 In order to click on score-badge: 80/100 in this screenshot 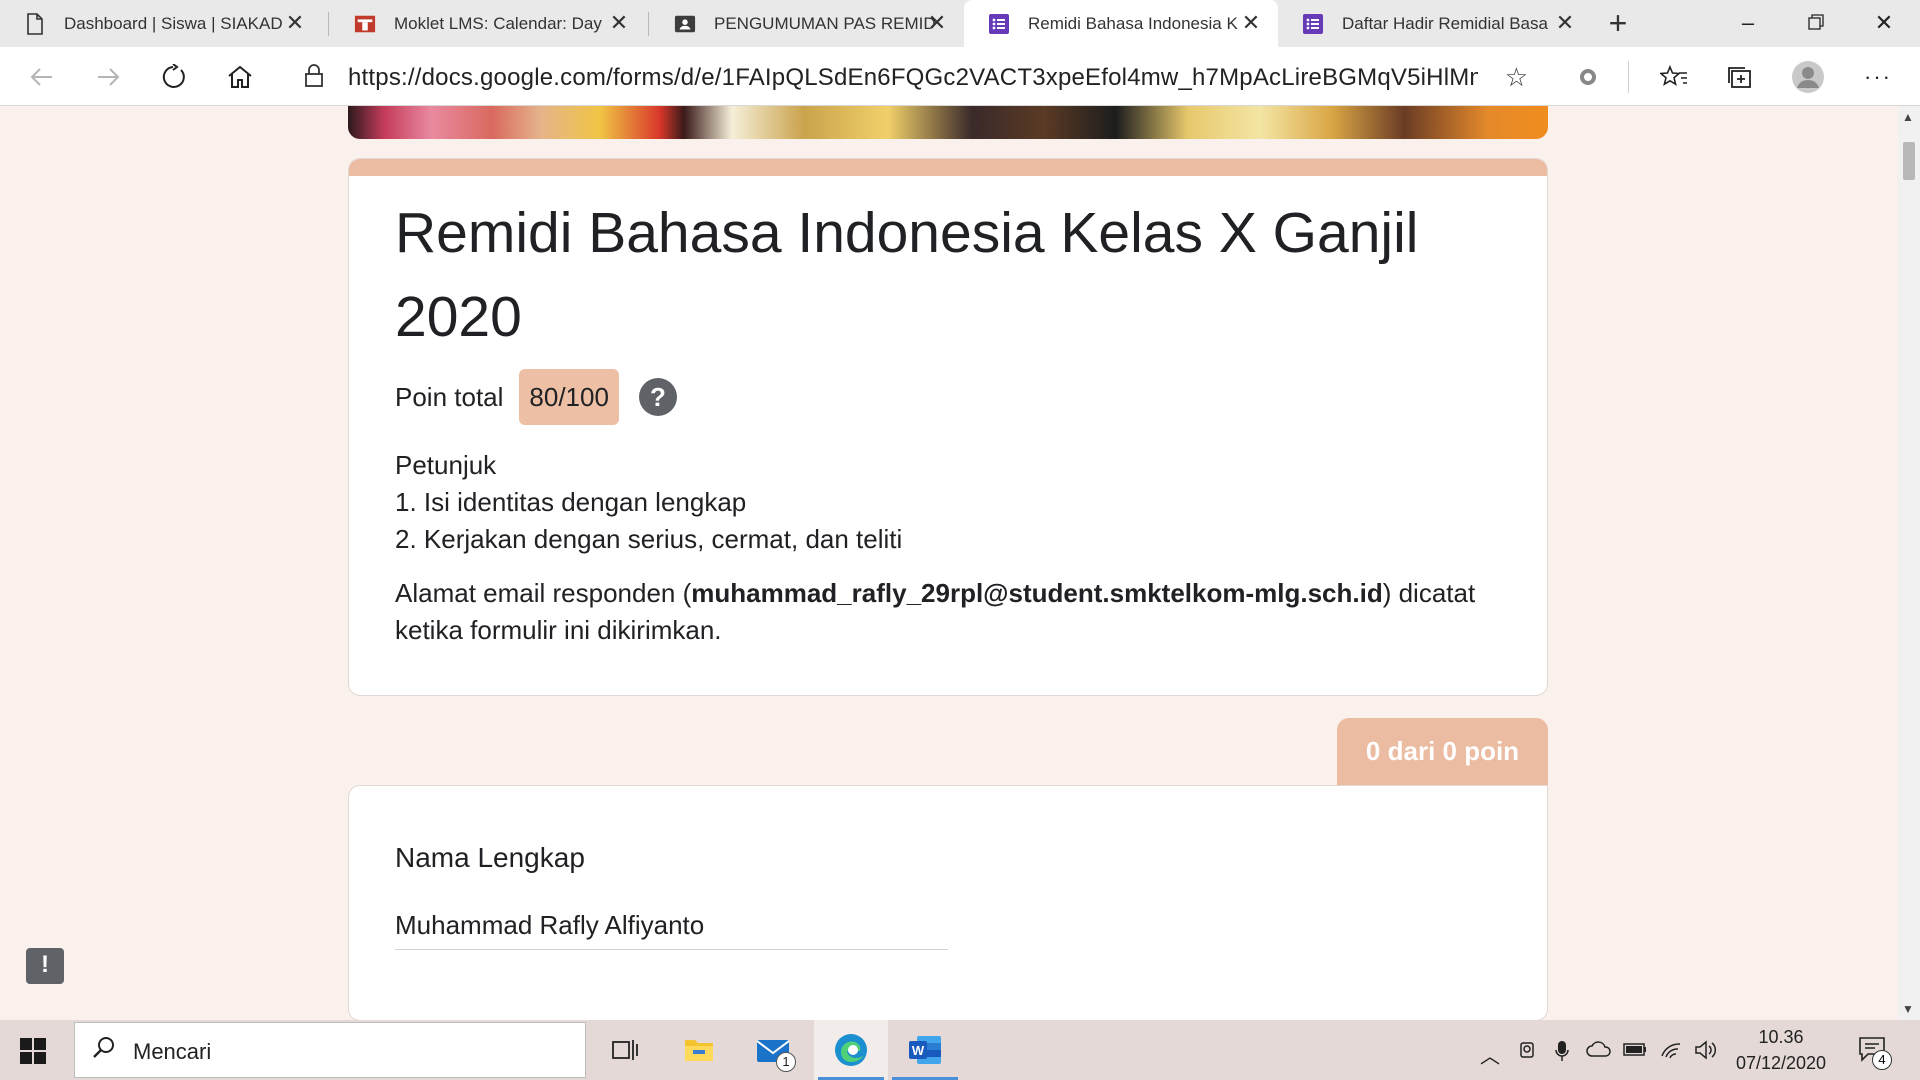, I will do `click(569, 397)`.